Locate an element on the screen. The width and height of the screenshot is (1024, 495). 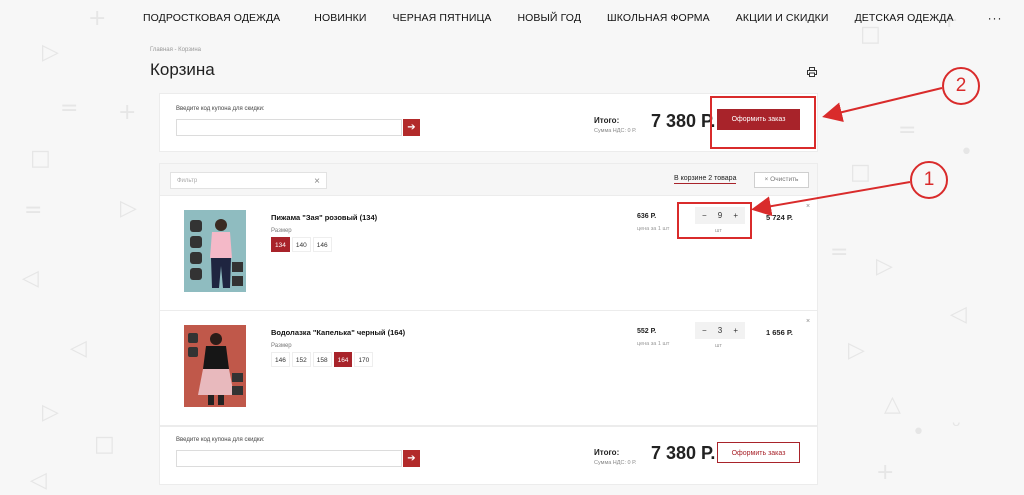
annotation-number-1: 1 is located at coordinates (929, 180).